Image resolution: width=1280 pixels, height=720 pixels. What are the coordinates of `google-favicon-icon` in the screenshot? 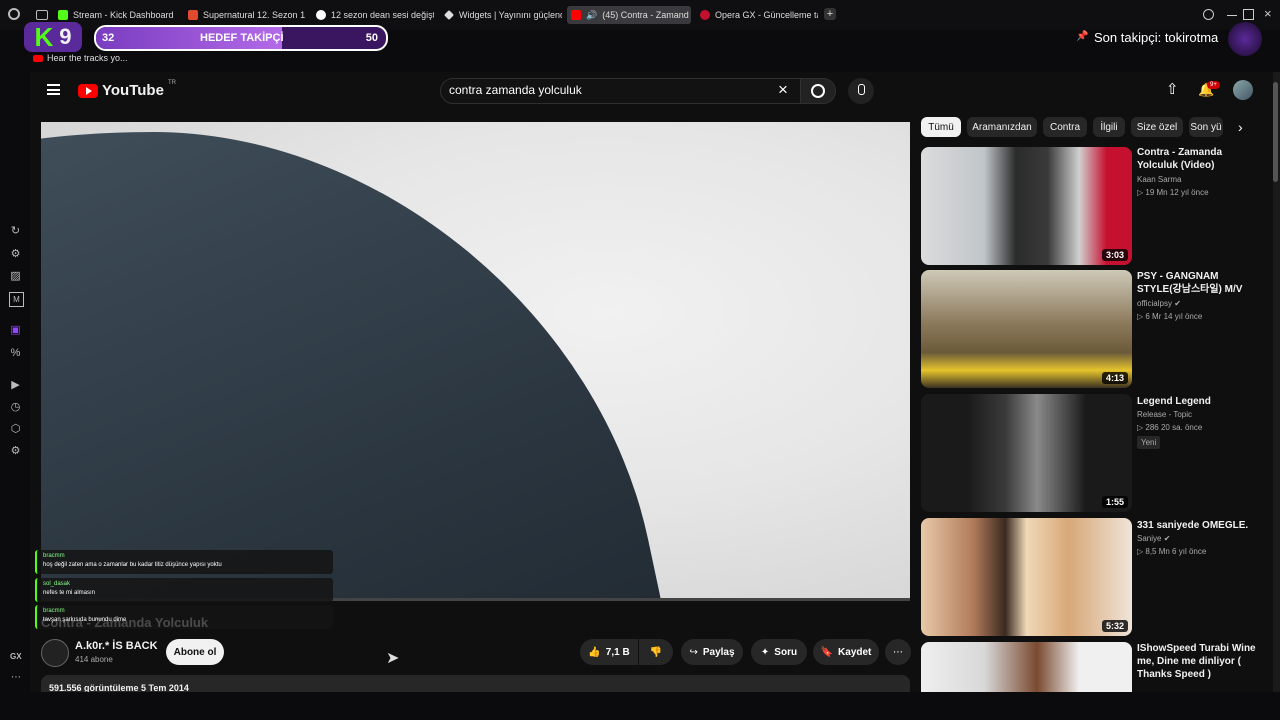 It's located at (321, 15).